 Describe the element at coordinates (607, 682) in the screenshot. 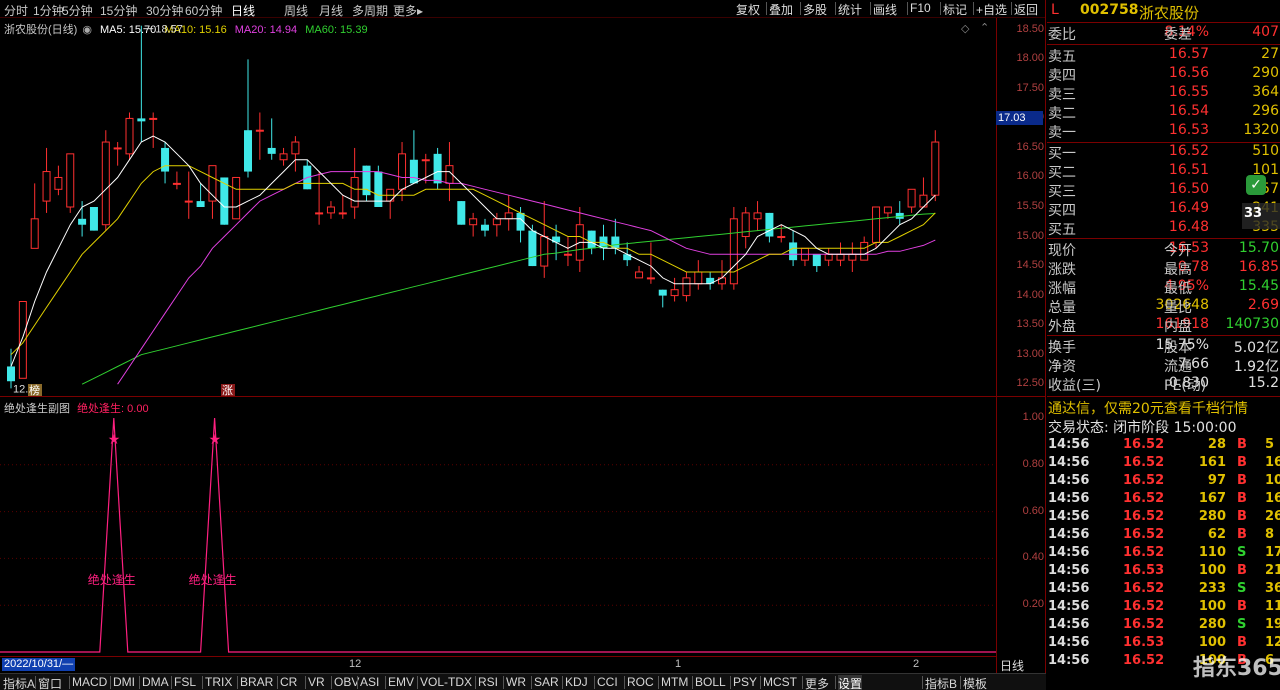

I see `indicator-tab-18: CCI` at that location.